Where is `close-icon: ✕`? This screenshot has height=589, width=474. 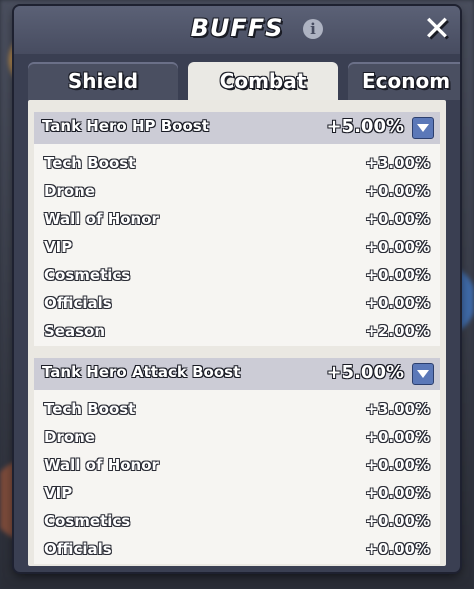
close-icon: ✕ is located at coordinates (437, 29).